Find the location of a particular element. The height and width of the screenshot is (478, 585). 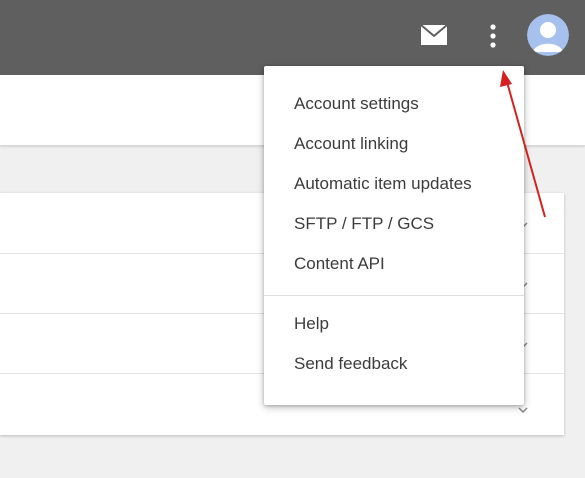

menu-item-account-settings: Account settings is located at coordinates (394, 104).